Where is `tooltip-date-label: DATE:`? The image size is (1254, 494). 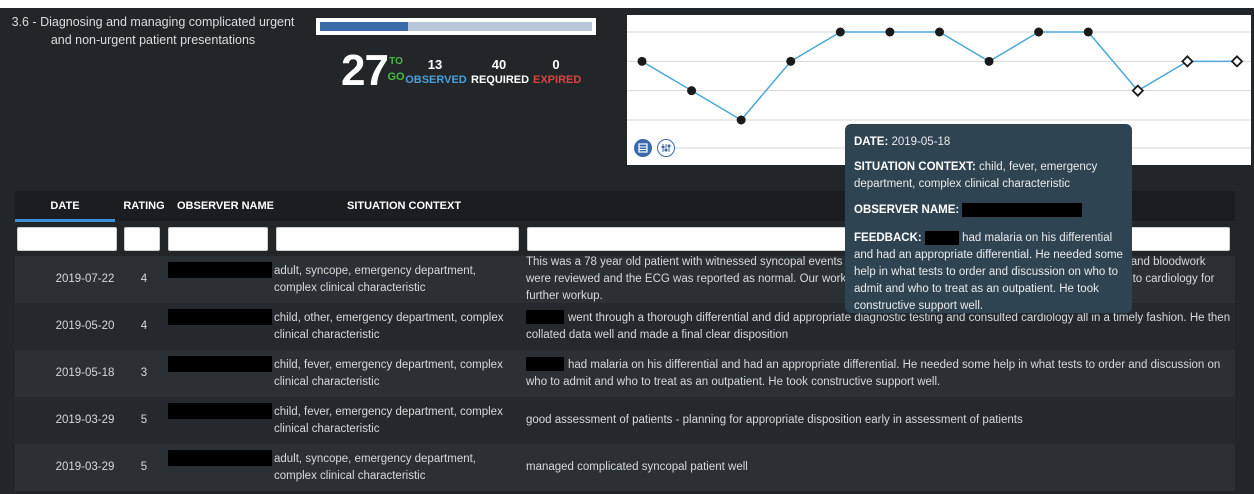 tooltip-date-label: DATE: is located at coordinates (871, 142).